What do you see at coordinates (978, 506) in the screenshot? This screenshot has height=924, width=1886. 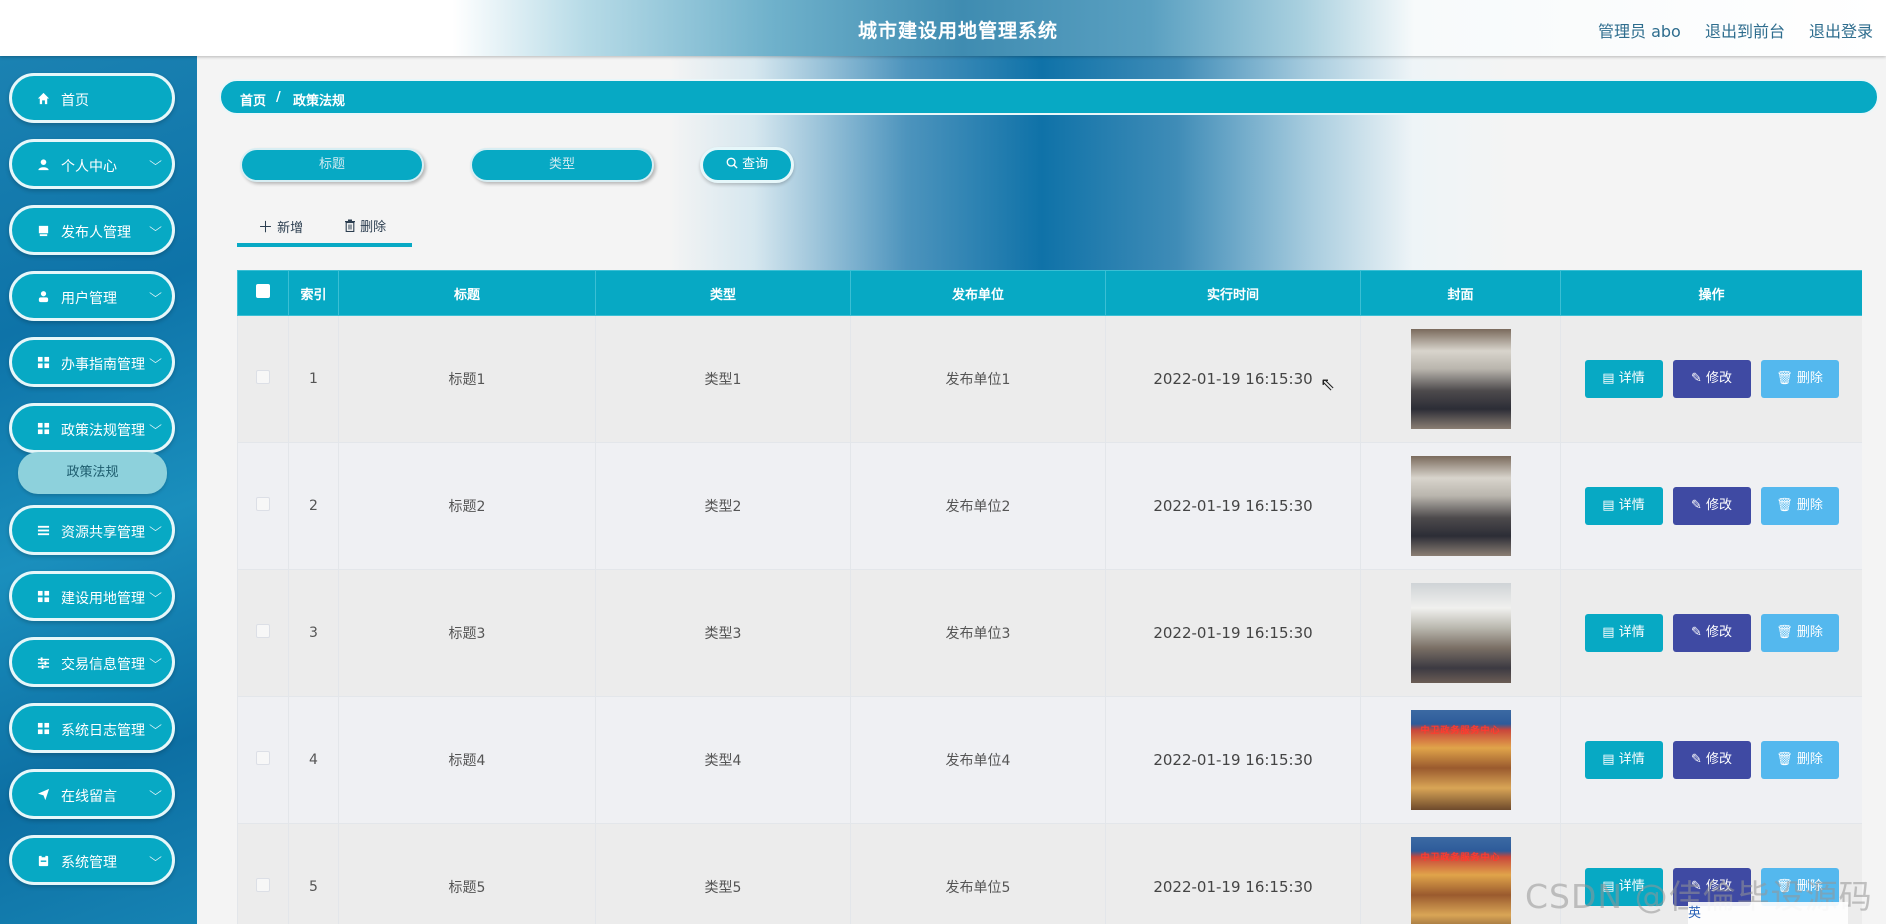 I see `row-publisher: 发布单位2` at bounding box center [978, 506].